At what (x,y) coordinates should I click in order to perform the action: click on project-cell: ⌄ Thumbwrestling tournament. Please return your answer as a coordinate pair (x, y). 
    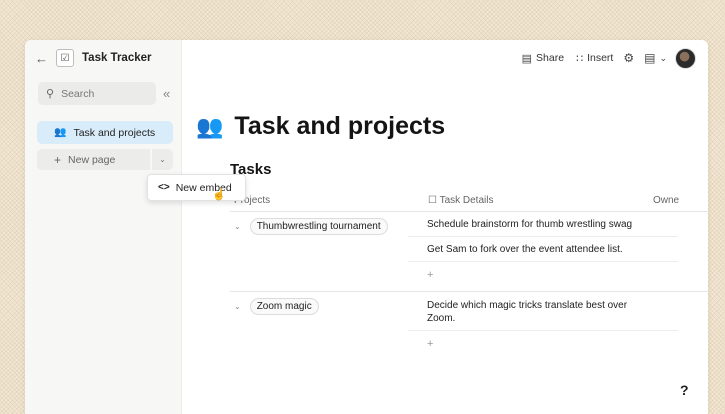
    Looking at the image, I should click on (311, 226).